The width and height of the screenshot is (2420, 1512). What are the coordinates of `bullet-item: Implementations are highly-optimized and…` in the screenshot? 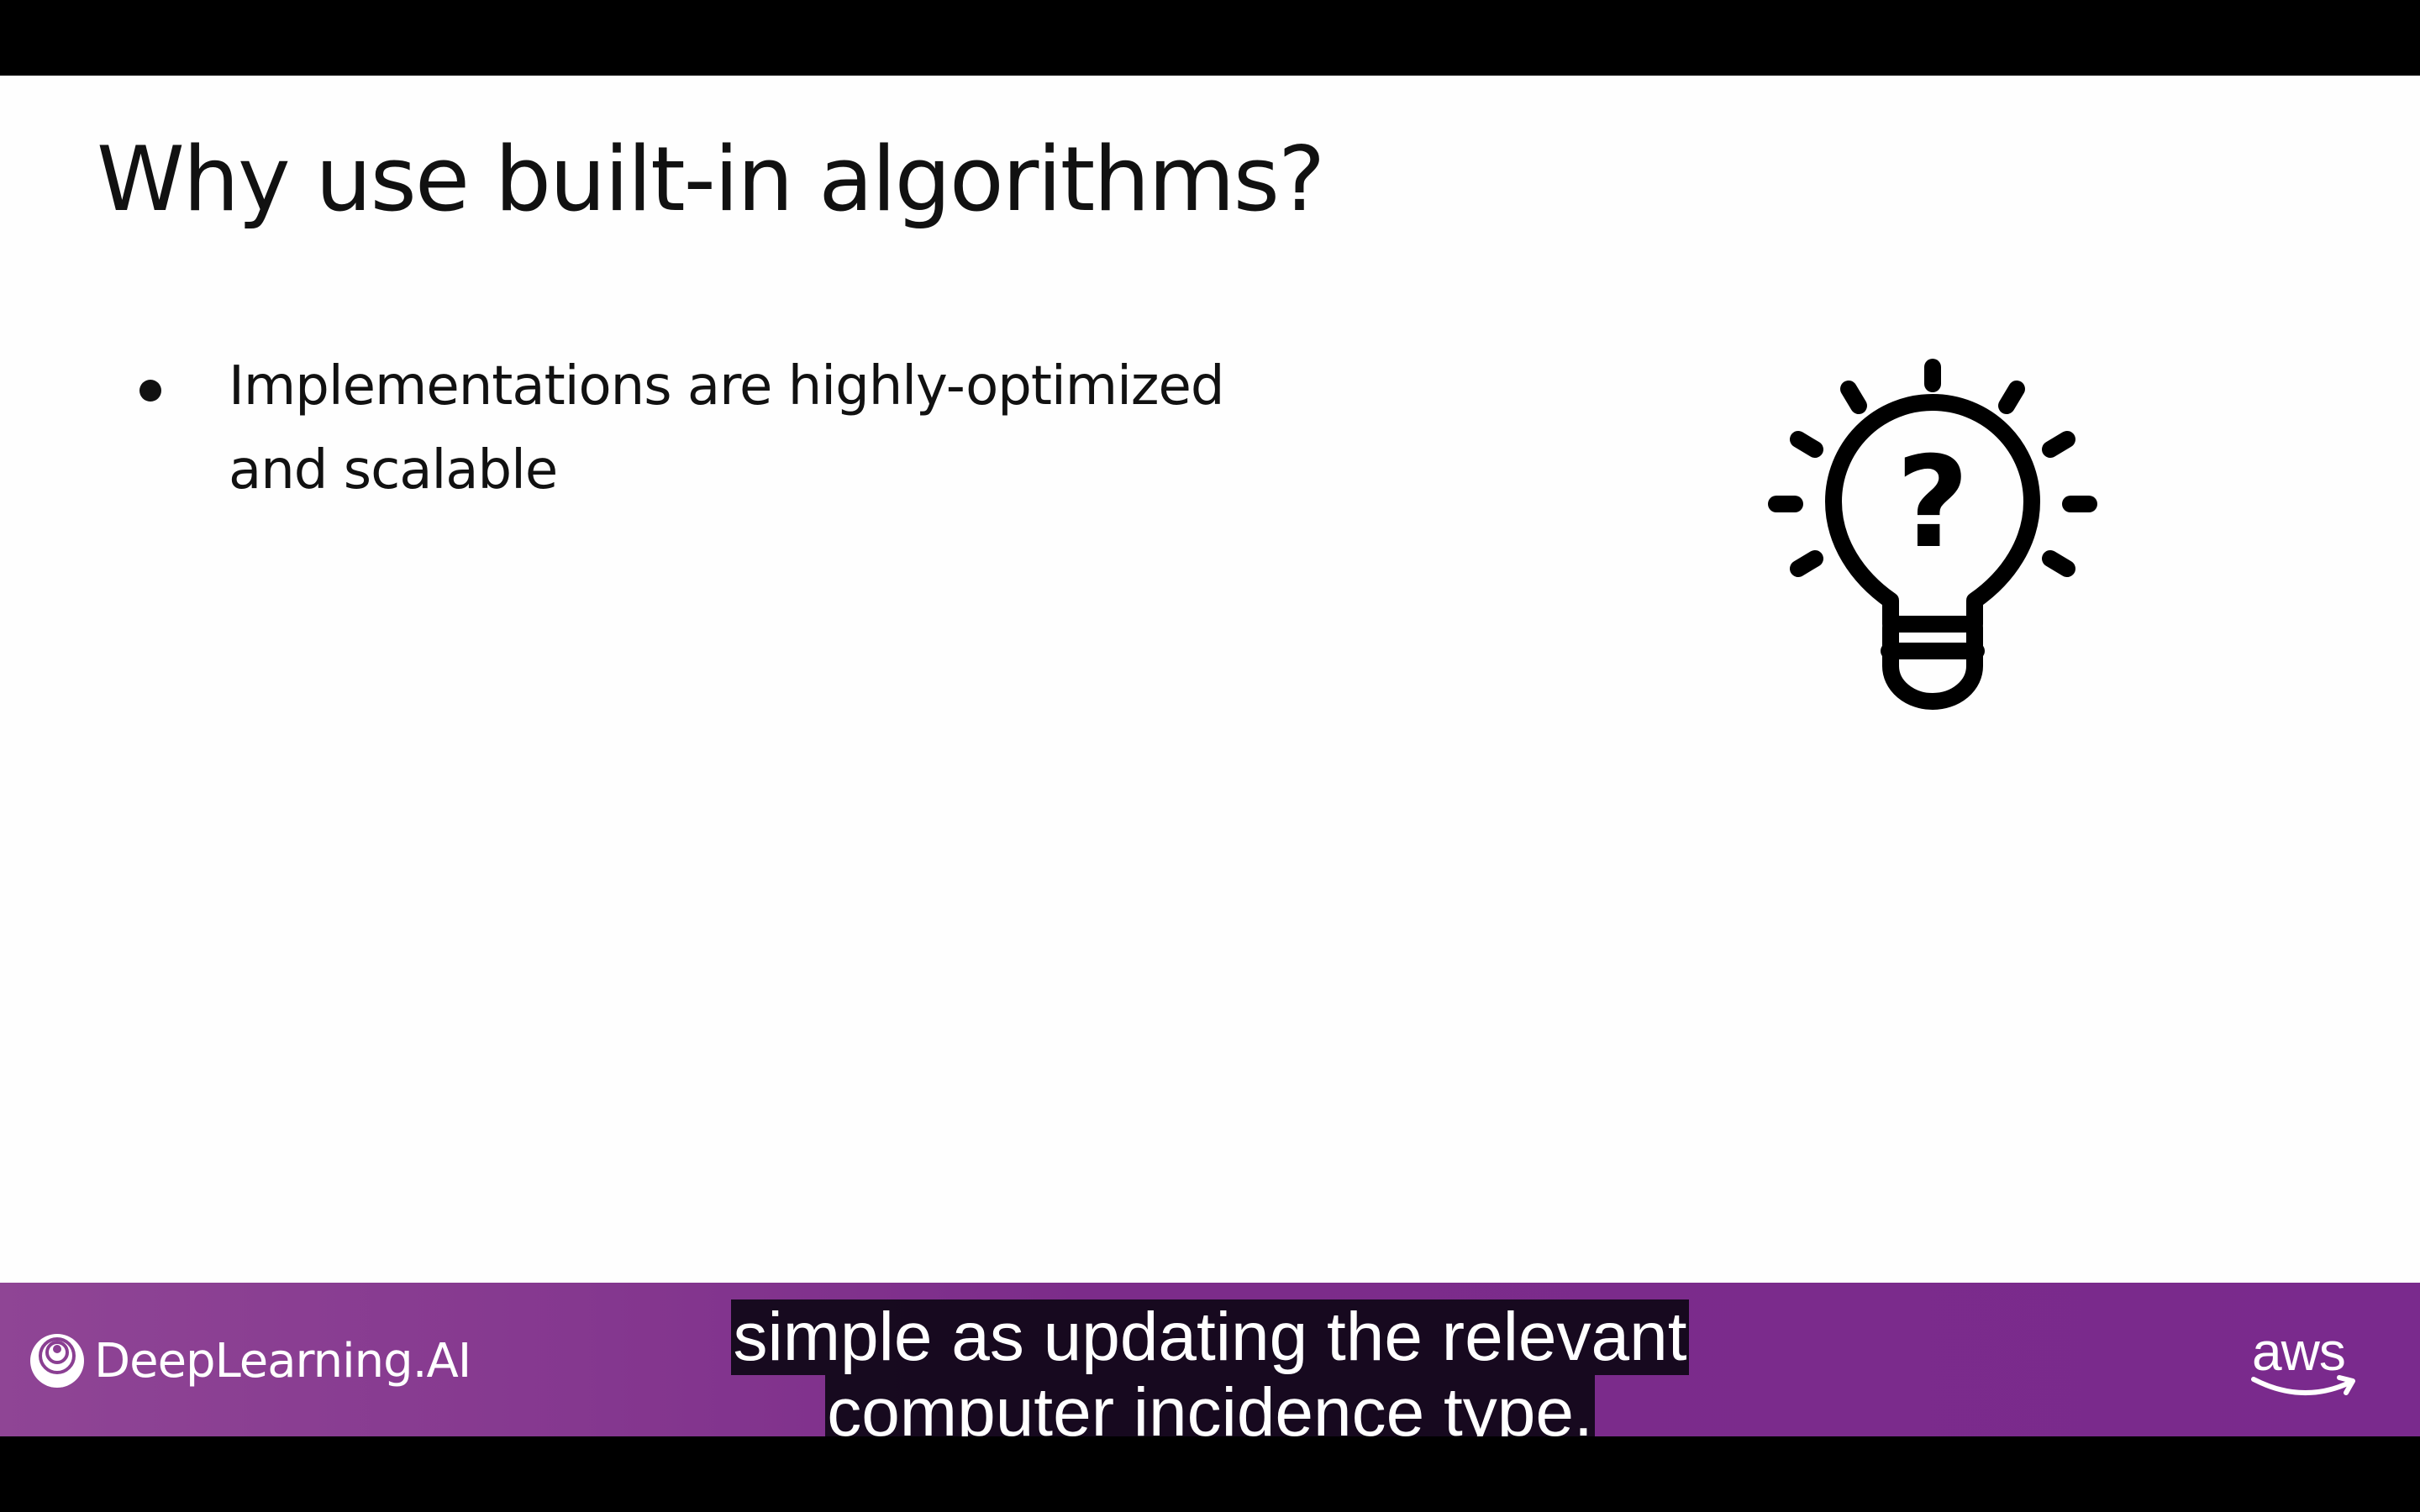 It's located at (722, 428).